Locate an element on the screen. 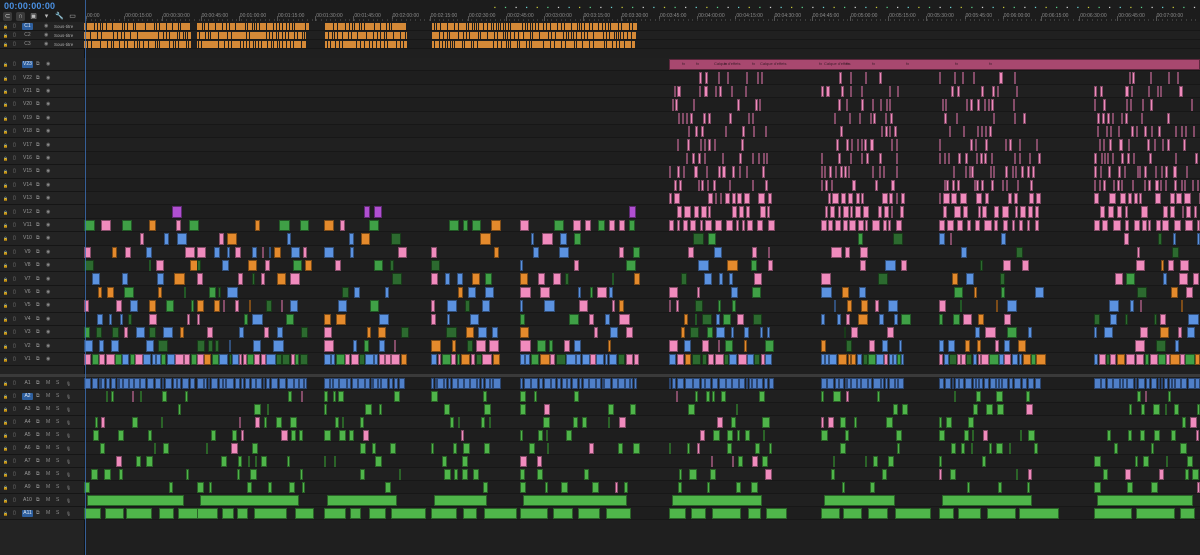  title-clip is located at coordinates (453, 225).